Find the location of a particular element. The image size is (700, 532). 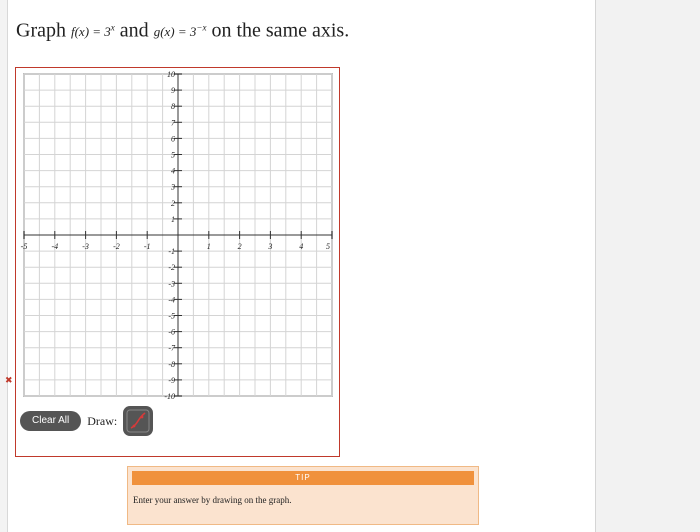

y-tick-label: 3 is located at coordinates (172, 187).